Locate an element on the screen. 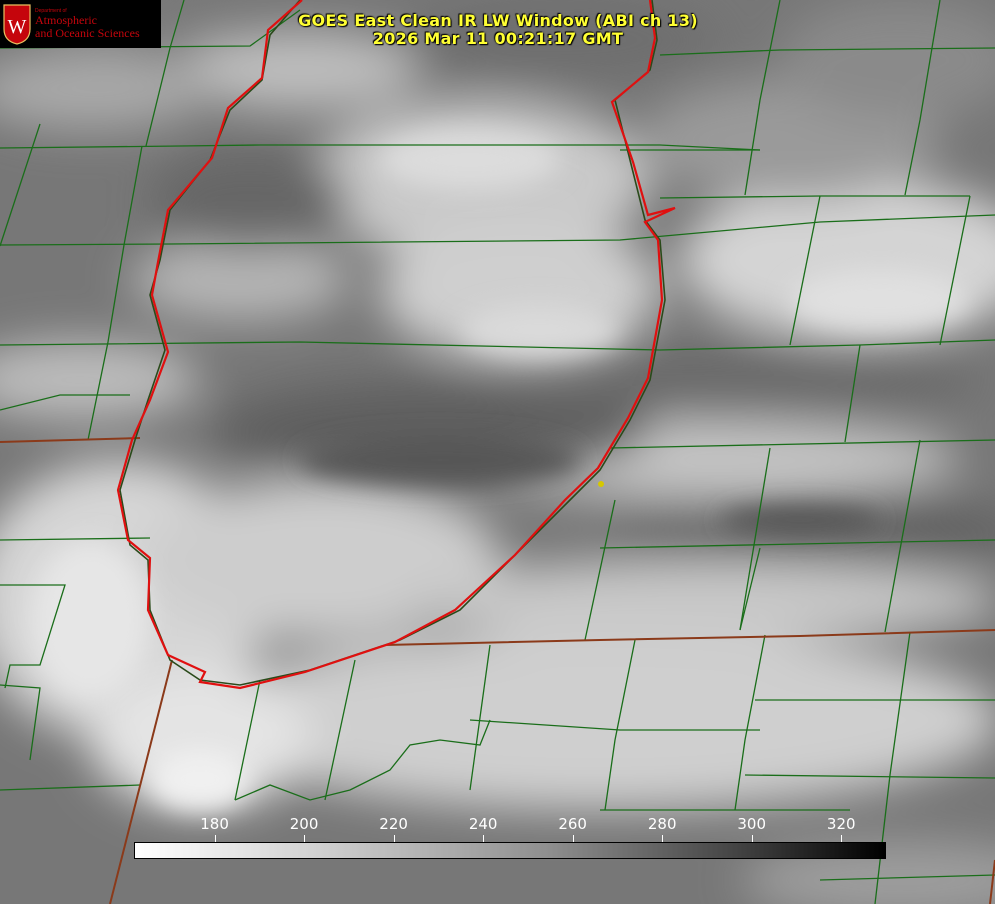  logo-name: Atmospheric and Oceanic Sciences is located at coordinates (87, 27).